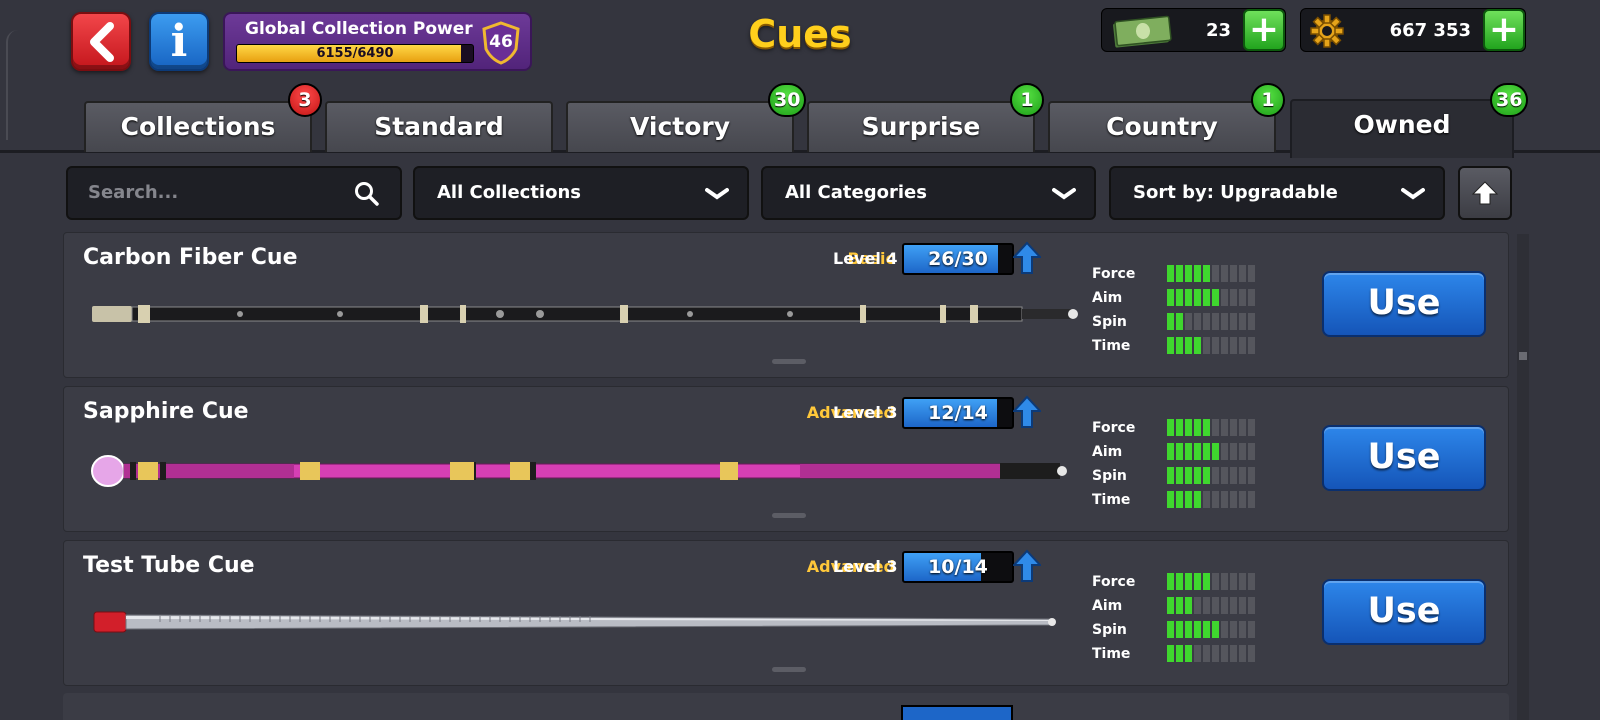 This screenshot has width=1600, height=720. Describe the element at coordinates (921, 126) in the screenshot. I see `tab-surprise: Surprise` at that location.